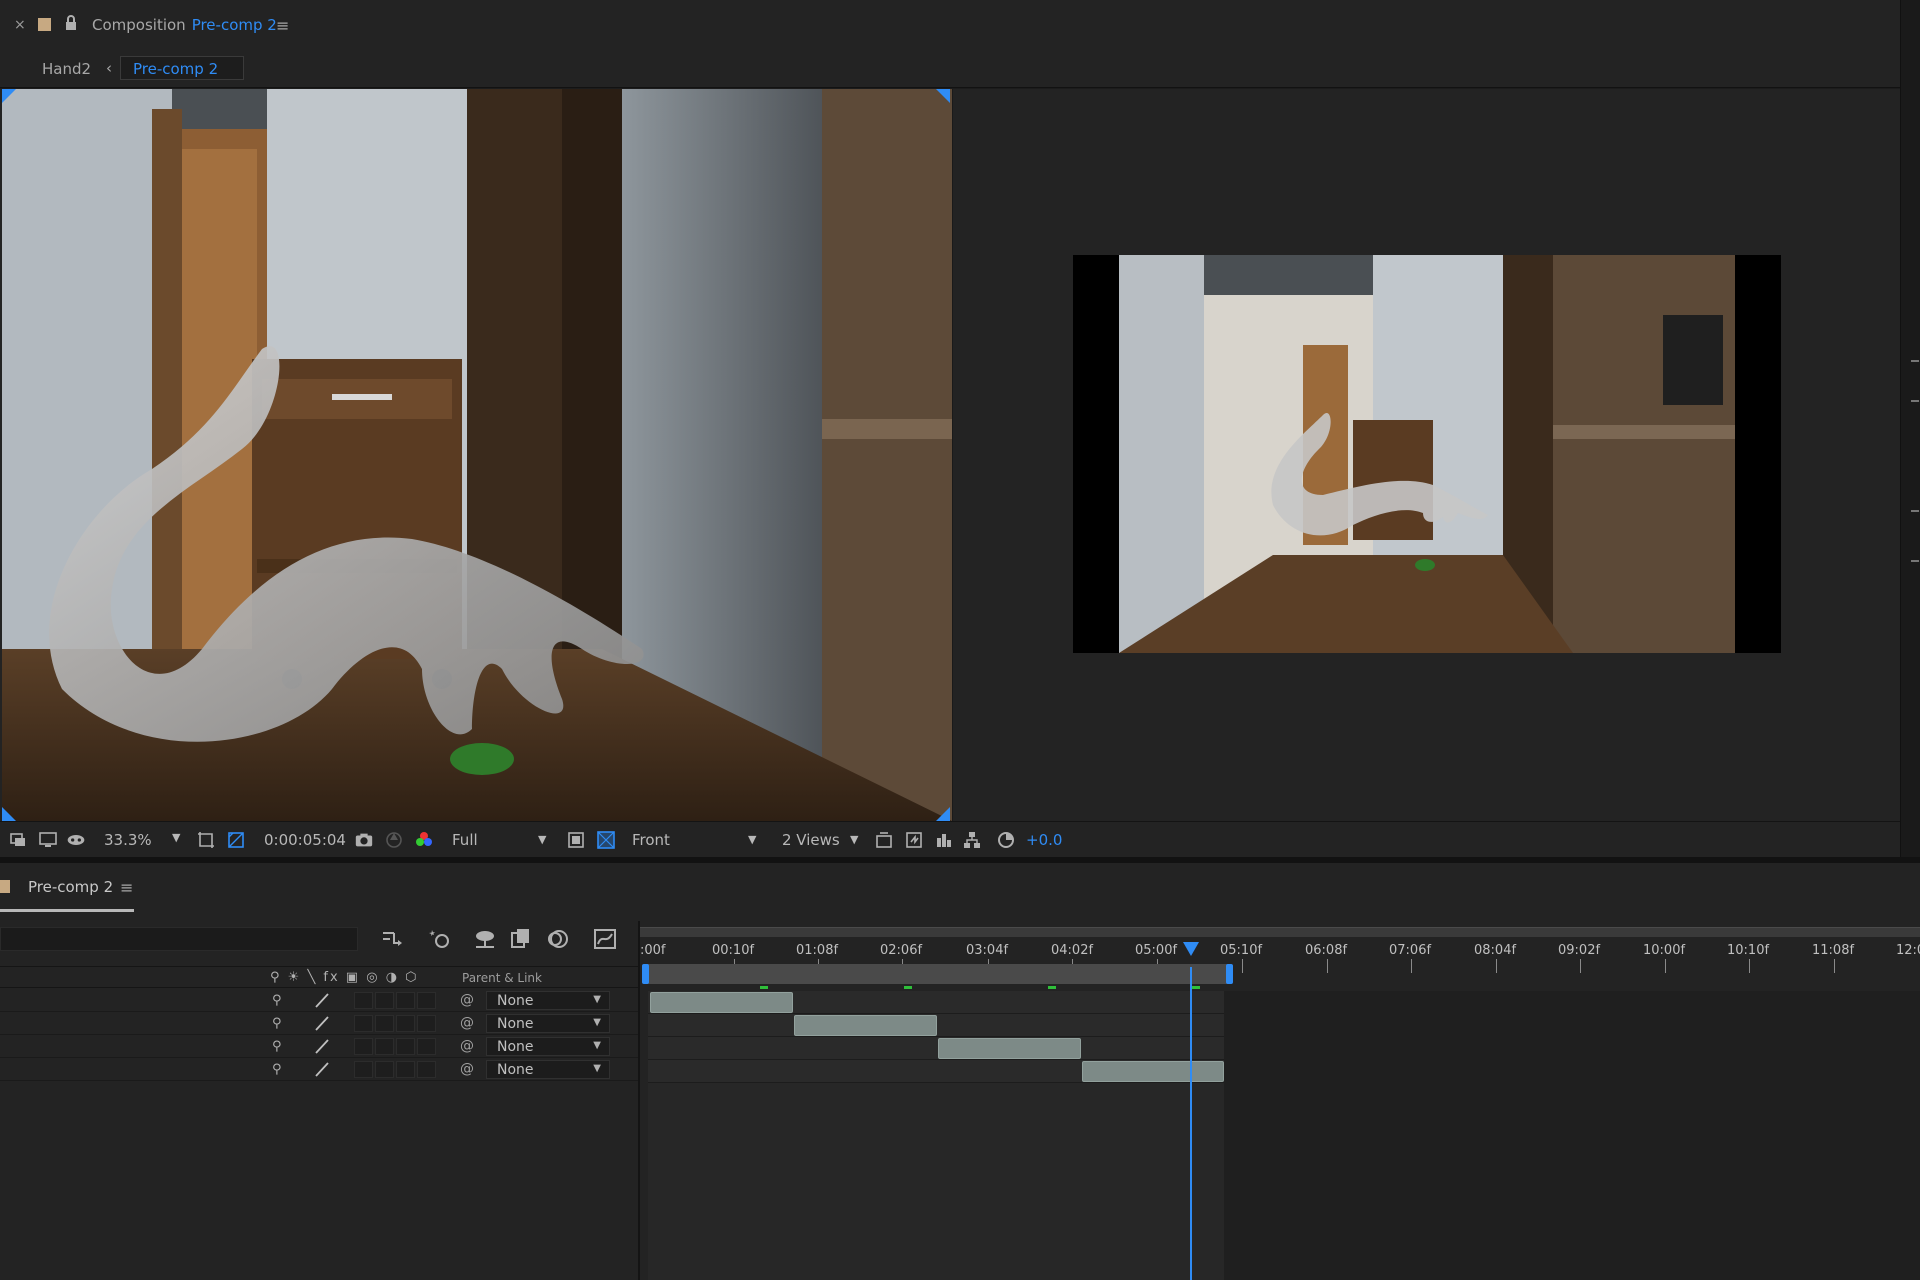 The height and width of the screenshot is (1280, 1920). I want to click on layer-switches-icons: ⚲ ☀ ╲ fx ▣ ◎ ◑ ⬡, so click(344, 977).